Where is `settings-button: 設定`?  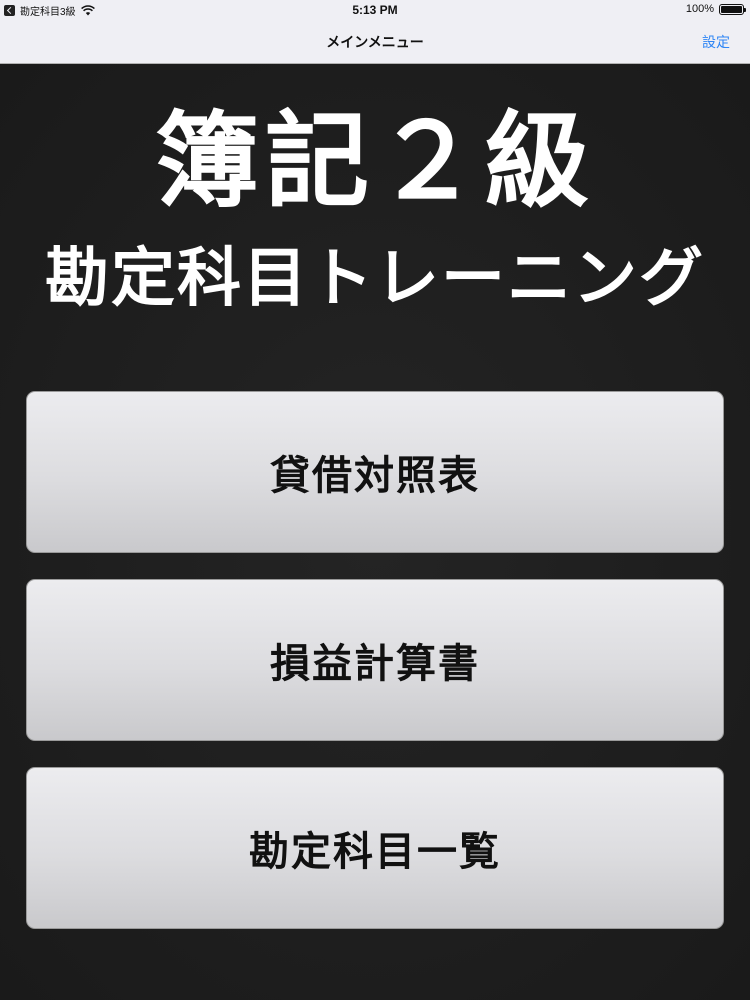
settings-button: 設定 is located at coordinates (716, 42).